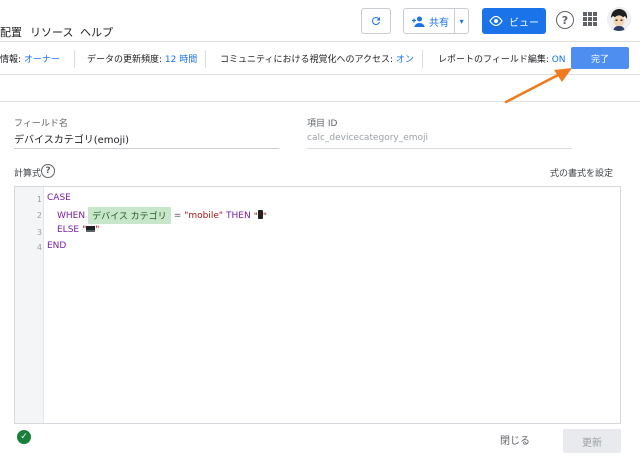 The height and width of the screenshot is (460, 640). What do you see at coordinates (28, 174) in the screenshot?
I see `formula-label: 計算式` at bounding box center [28, 174].